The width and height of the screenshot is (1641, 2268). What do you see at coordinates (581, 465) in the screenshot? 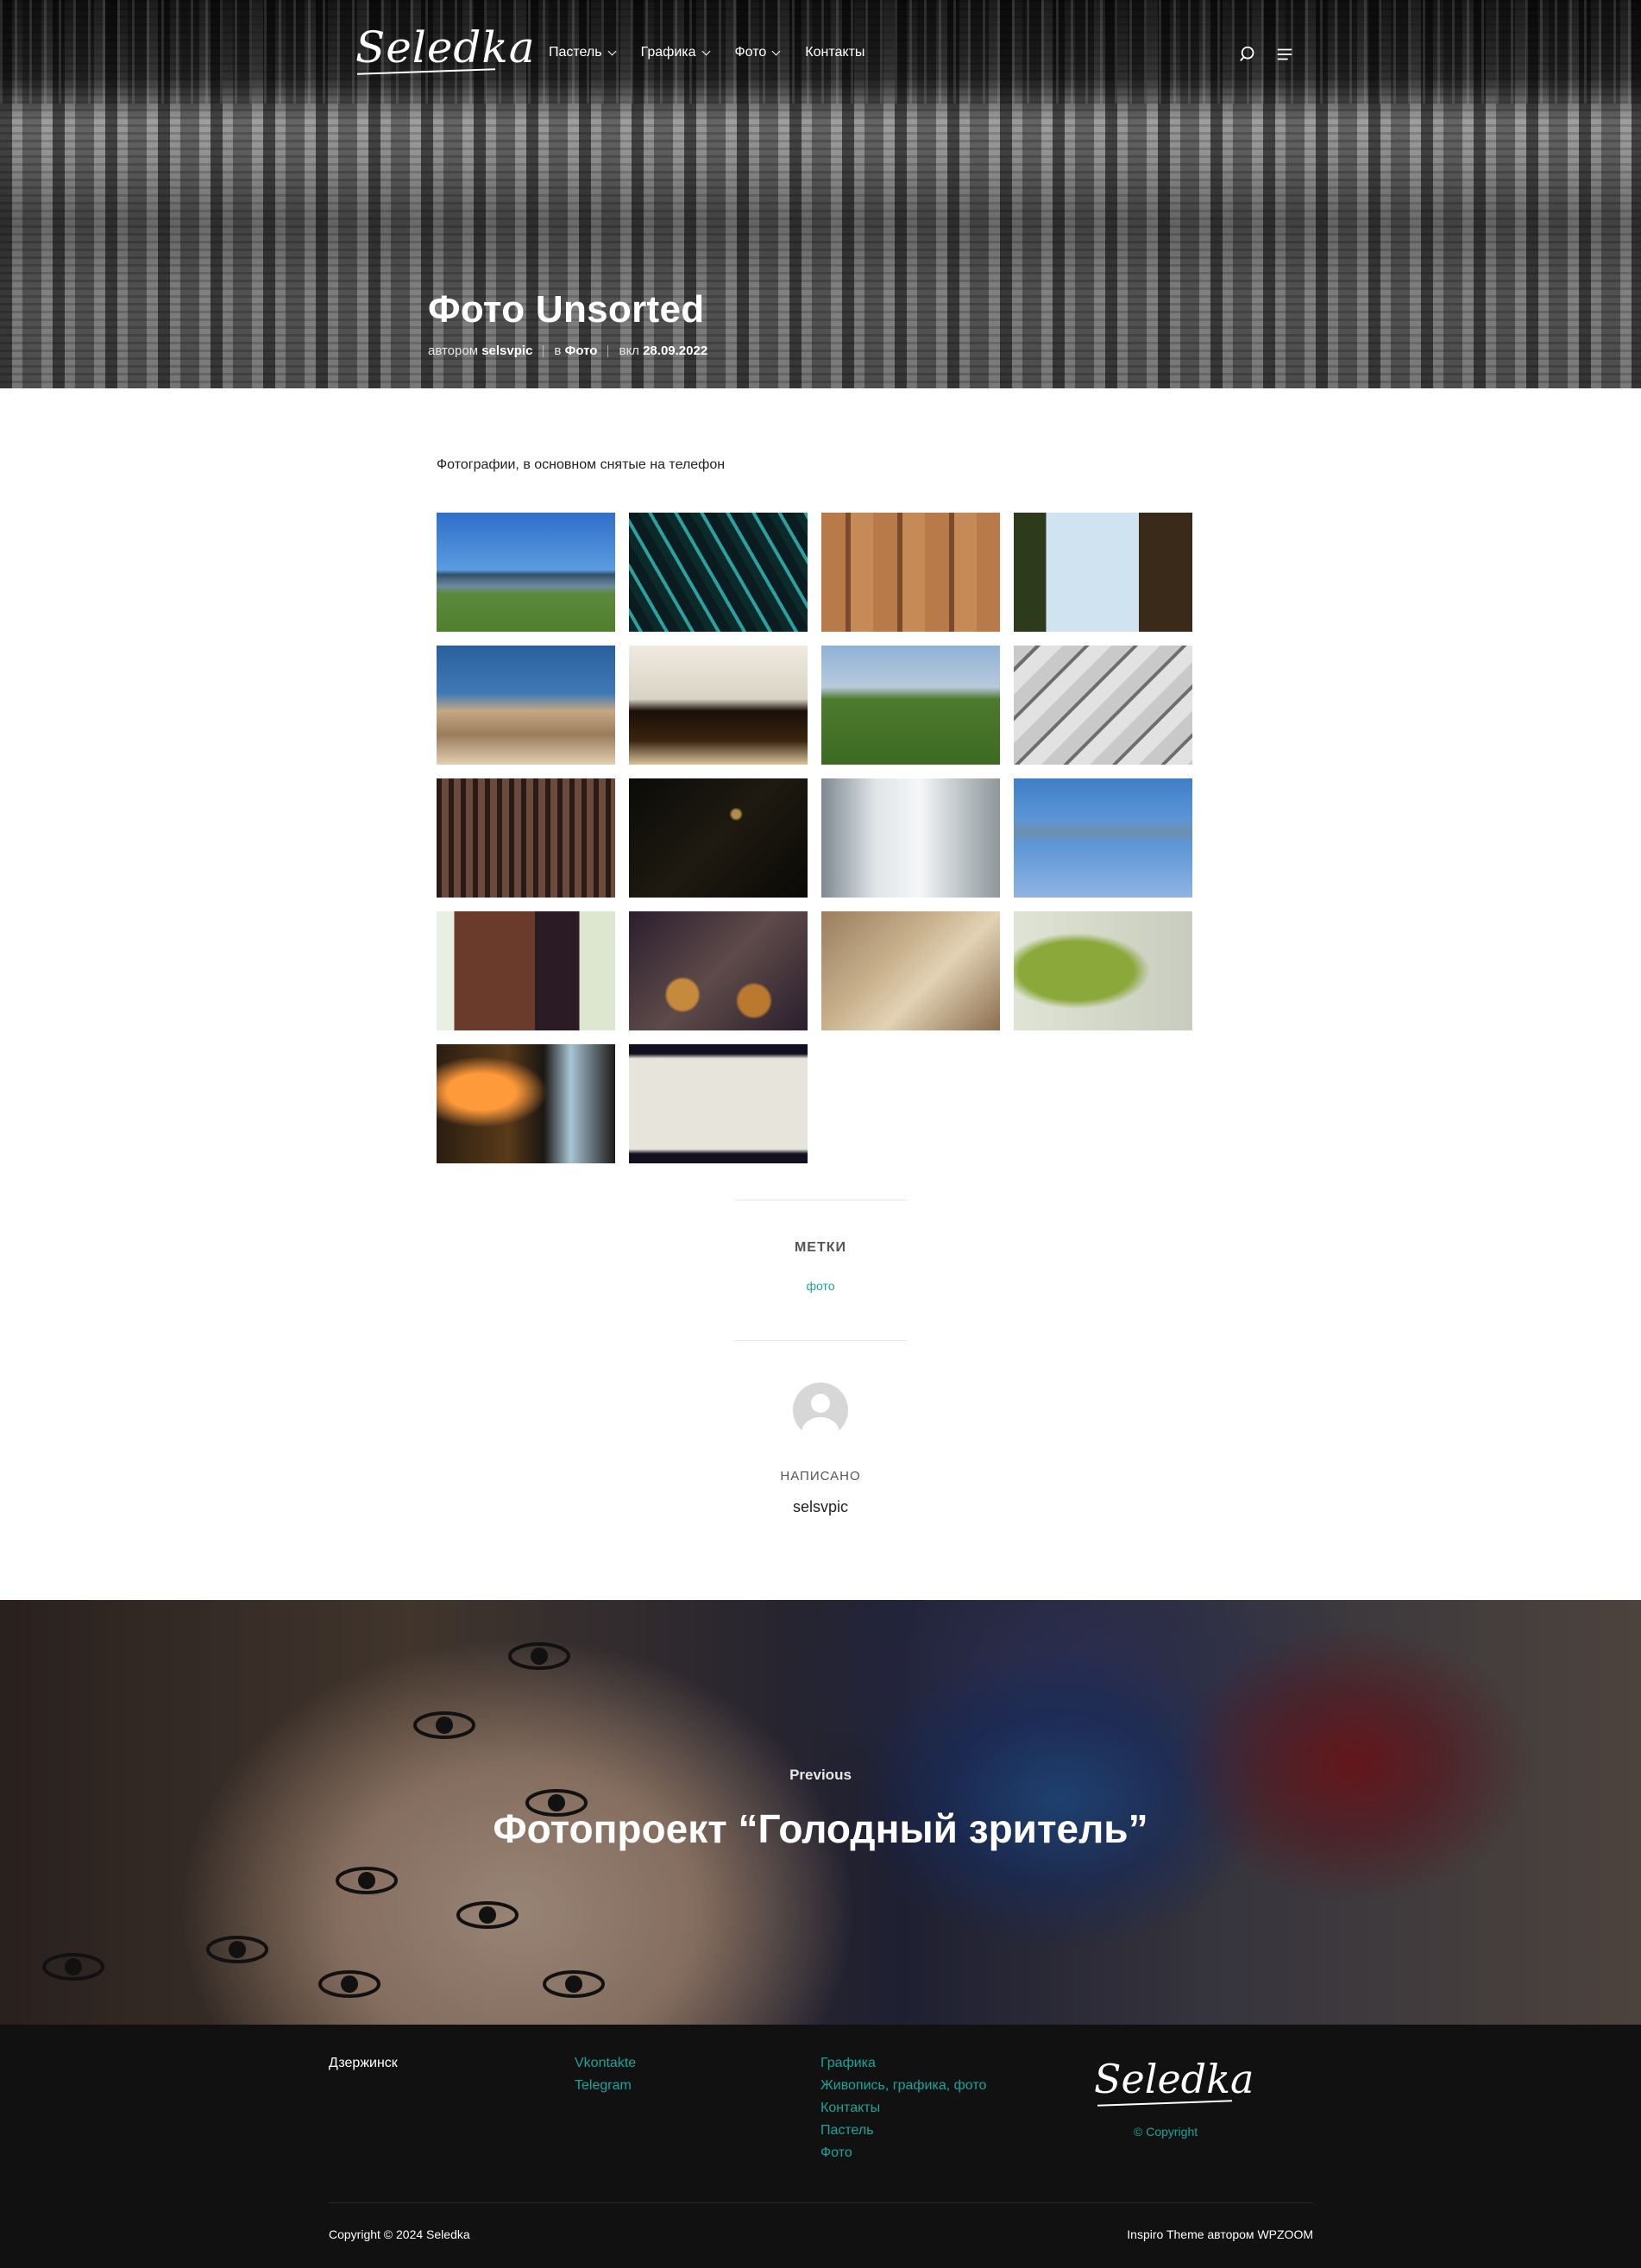
I see `post-intro: Фотографии, в основном снятые на телефон` at bounding box center [581, 465].